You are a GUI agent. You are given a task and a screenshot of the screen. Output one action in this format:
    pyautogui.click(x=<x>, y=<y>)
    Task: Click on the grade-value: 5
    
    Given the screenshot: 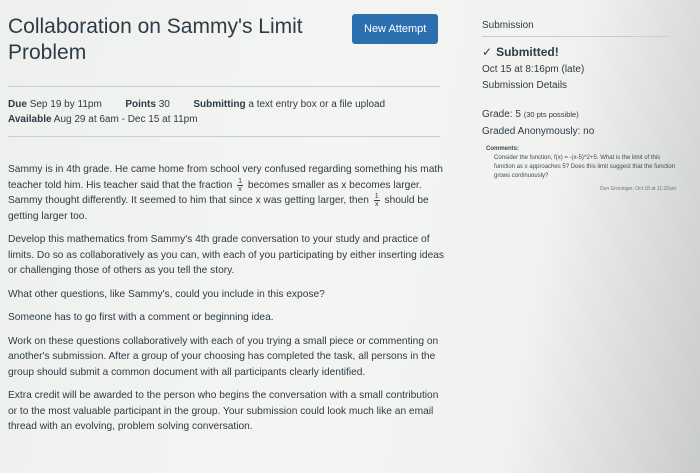 What is the action you would take?
    pyautogui.click(x=518, y=114)
    